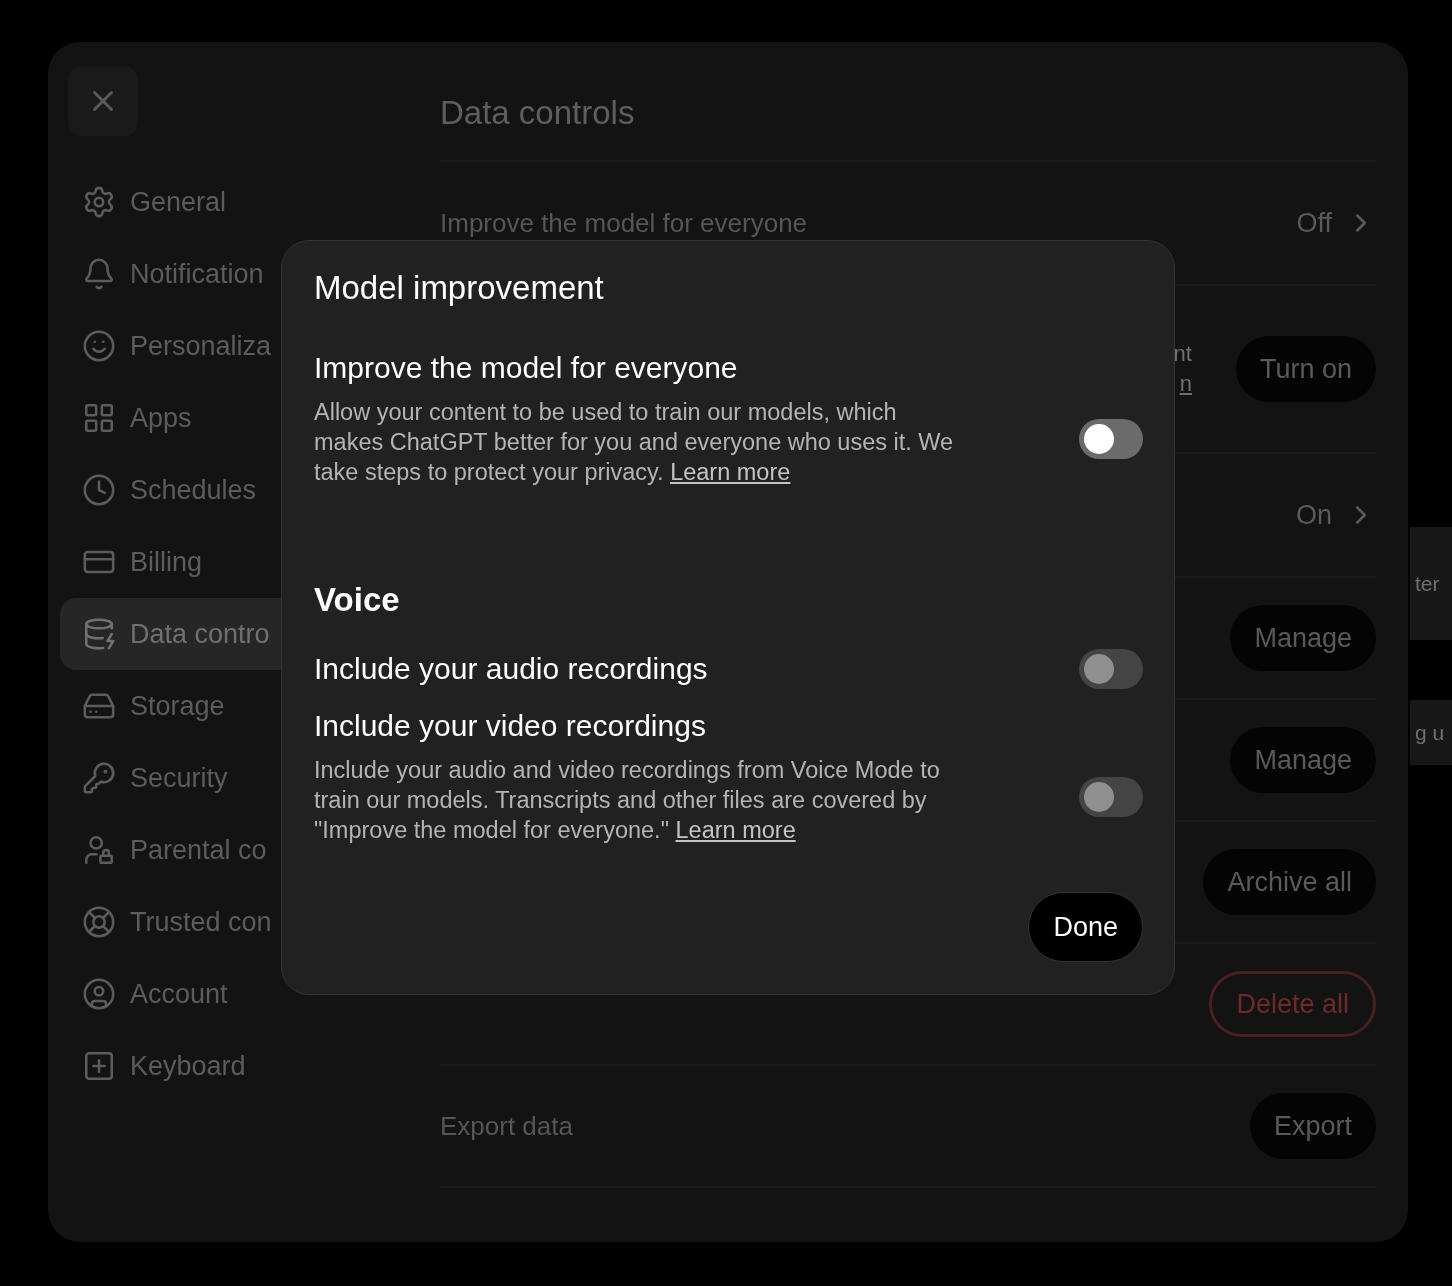 This screenshot has height=1286, width=1452. What do you see at coordinates (1111, 439) in the screenshot?
I see `toggle-switch` at bounding box center [1111, 439].